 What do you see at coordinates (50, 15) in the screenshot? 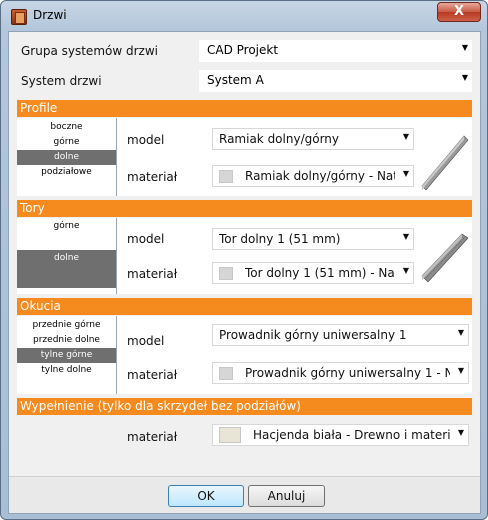
I see `window-title: Drzwi` at bounding box center [50, 15].